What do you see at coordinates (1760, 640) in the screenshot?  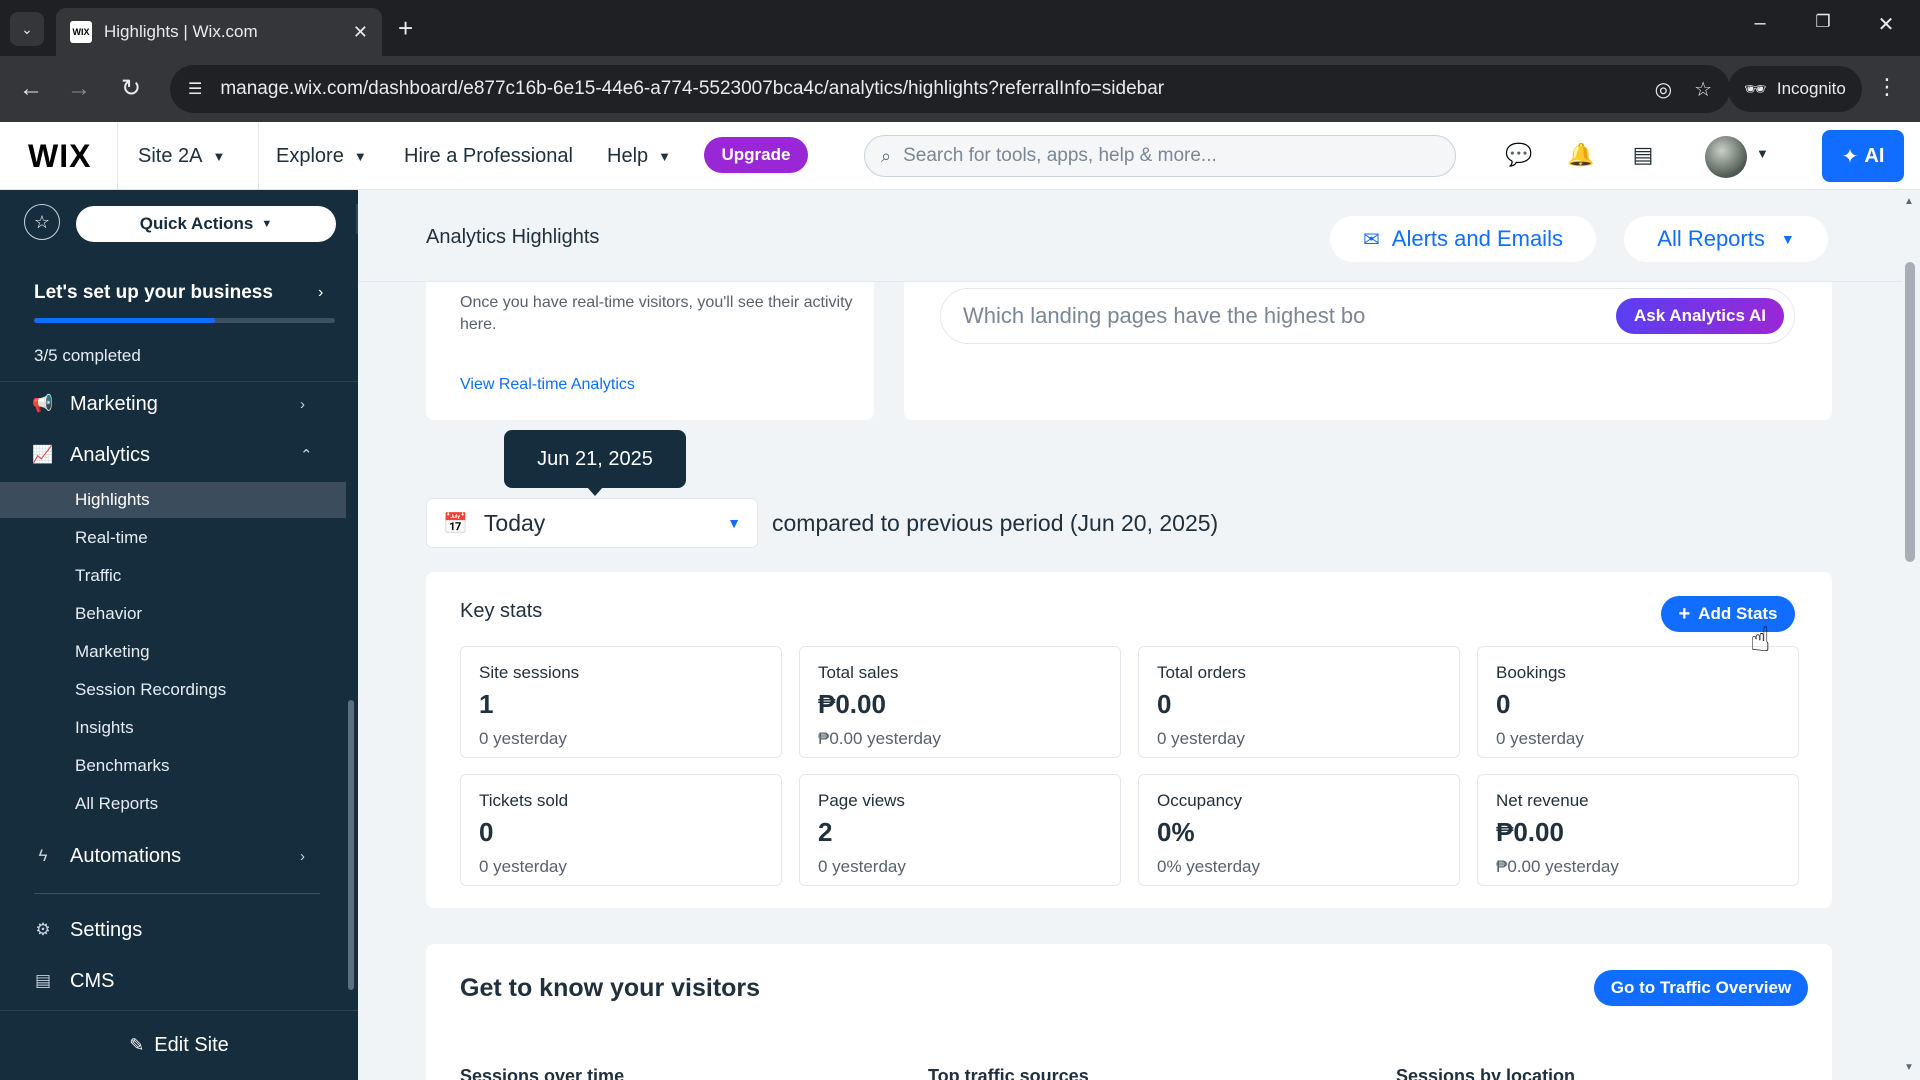 I see `hand-cursor-icon: ☝` at bounding box center [1760, 640].